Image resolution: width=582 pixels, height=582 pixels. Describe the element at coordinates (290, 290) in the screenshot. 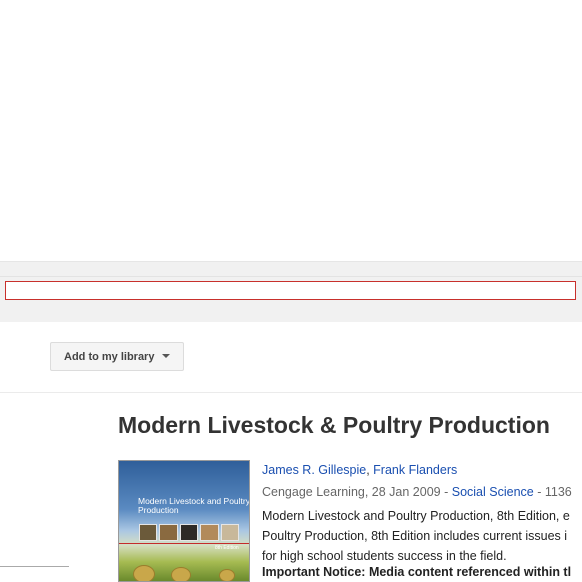

I see `search-input` at that location.